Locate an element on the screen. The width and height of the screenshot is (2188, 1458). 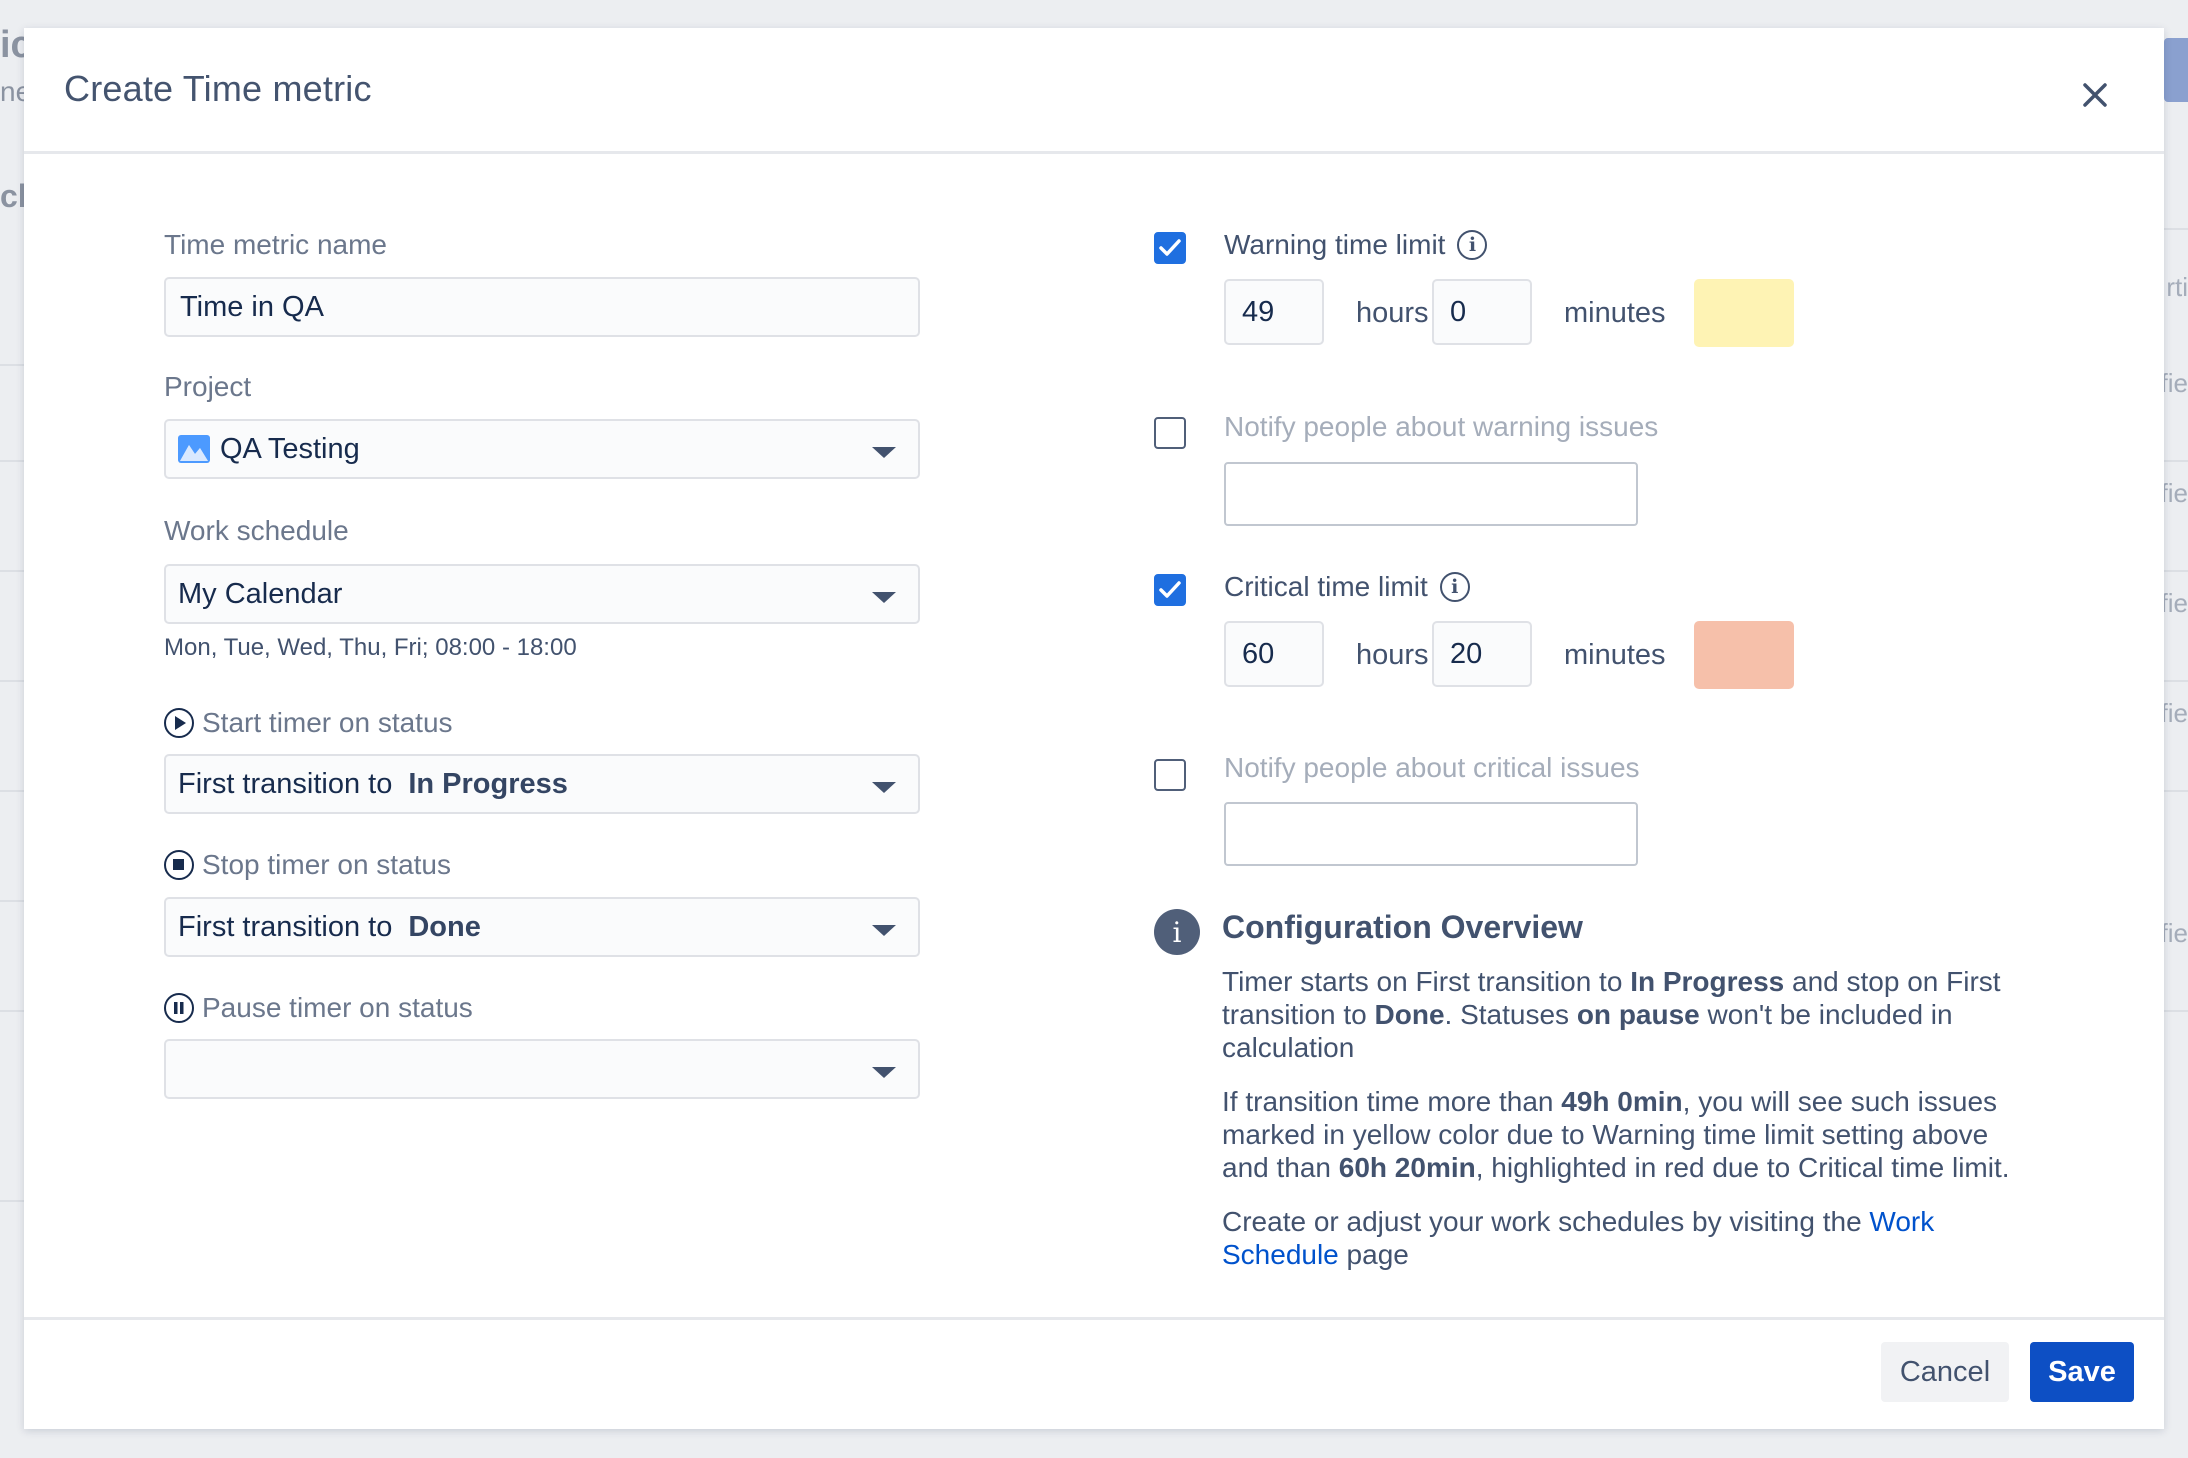
critical-hours-unit: hours is located at coordinates (1392, 655).